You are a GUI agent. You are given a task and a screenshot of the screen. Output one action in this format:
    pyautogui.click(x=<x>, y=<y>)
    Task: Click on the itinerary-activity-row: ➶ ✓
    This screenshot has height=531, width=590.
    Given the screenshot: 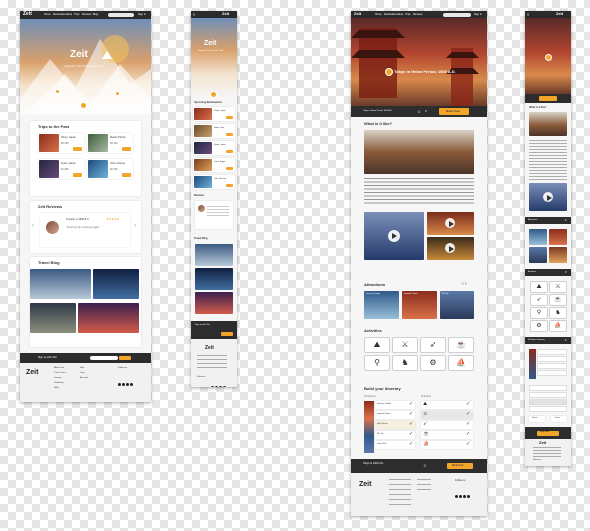 What is the action you would take?
    pyautogui.click(x=447, y=425)
    